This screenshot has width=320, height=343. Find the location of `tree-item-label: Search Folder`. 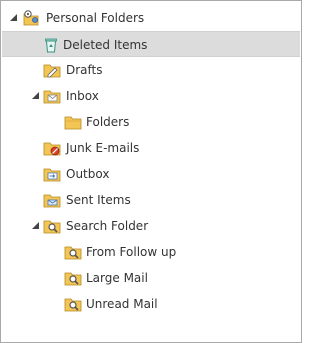

tree-item-label: Search Folder is located at coordinates (107, 226).